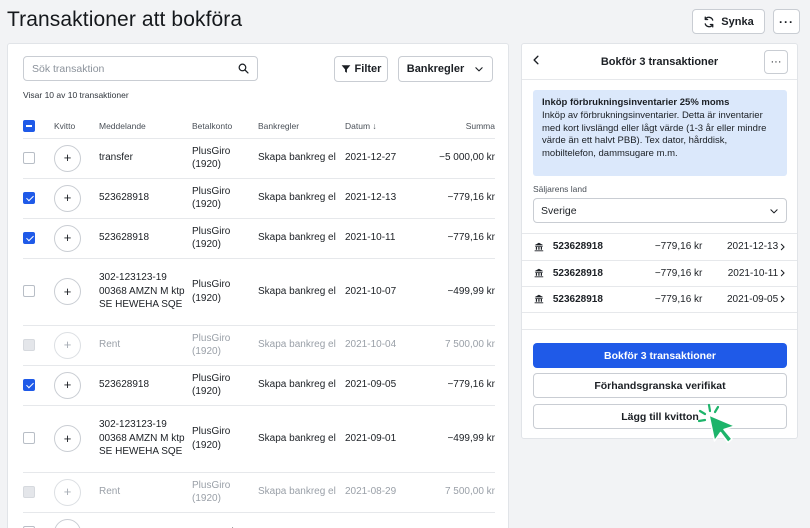 This screenshot has width=810, height=528. Describe the element at coordinates (560, 189) in the screenshot. I see `seller-country-label: Säljarens land` at that location.